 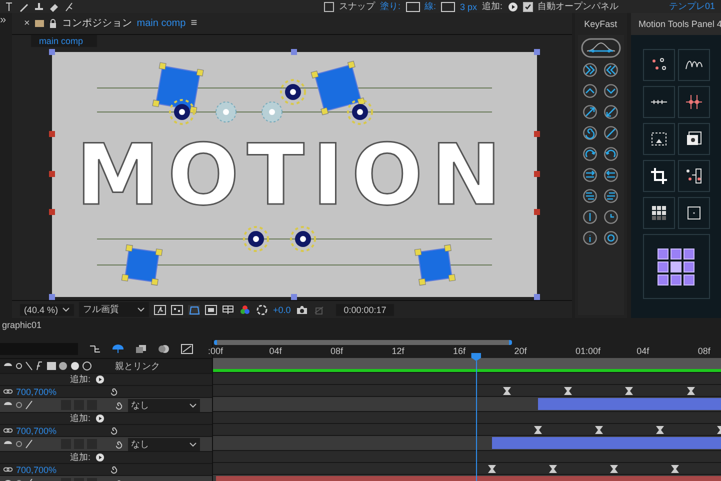 I want to click on slashed-circle-icon, so click(x=611, y=133).